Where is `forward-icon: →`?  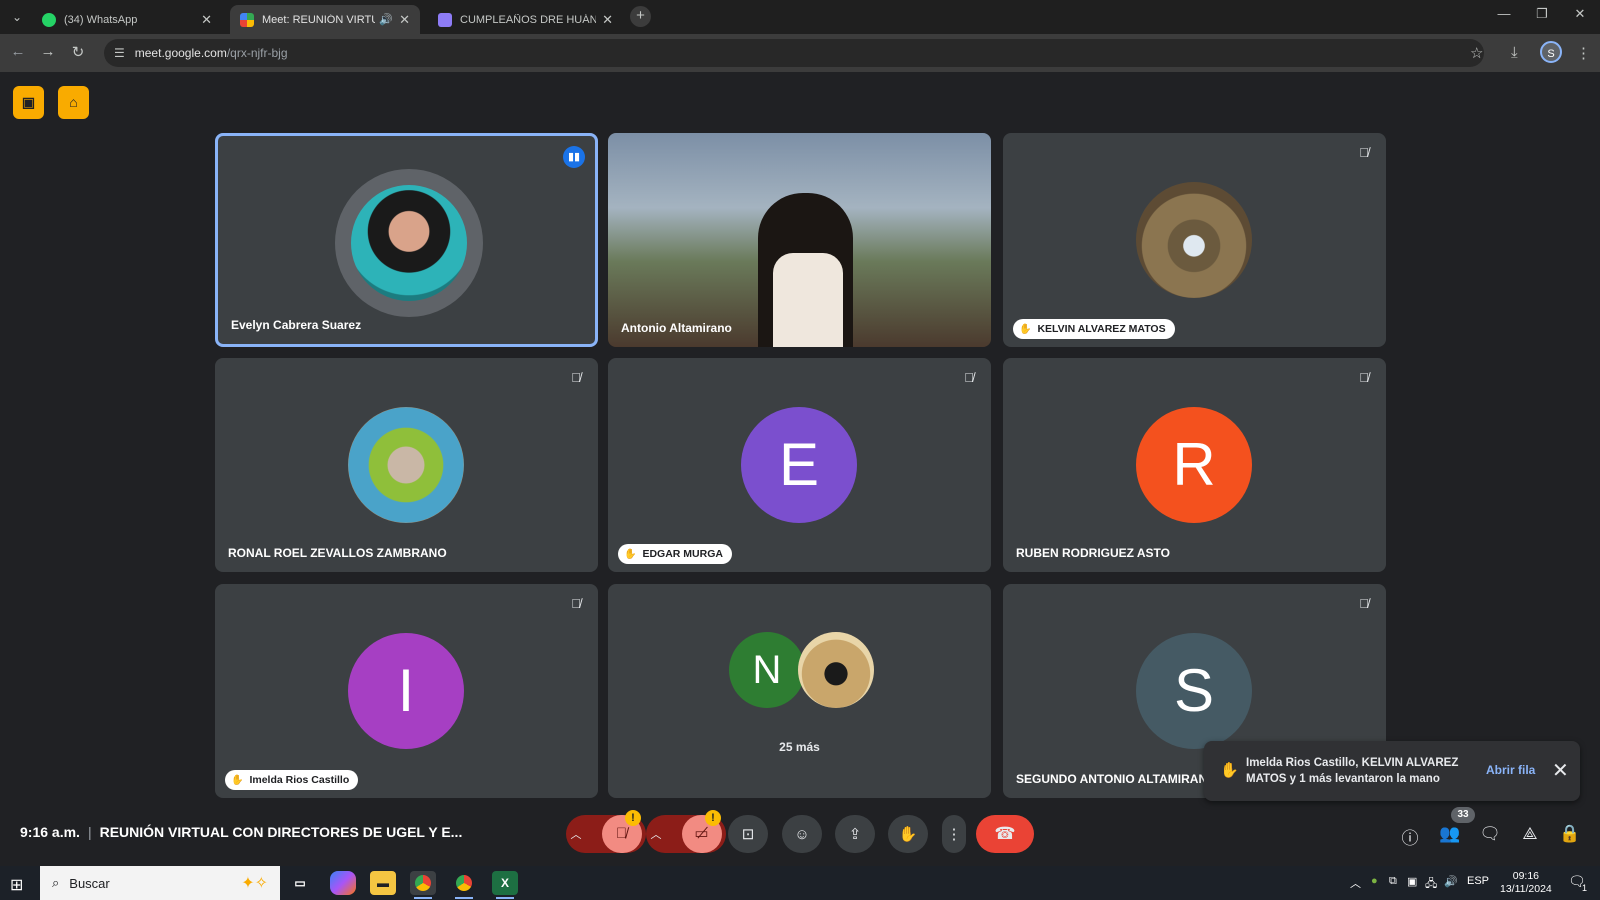 forward-icon: → is located at coordinates (48, 51).